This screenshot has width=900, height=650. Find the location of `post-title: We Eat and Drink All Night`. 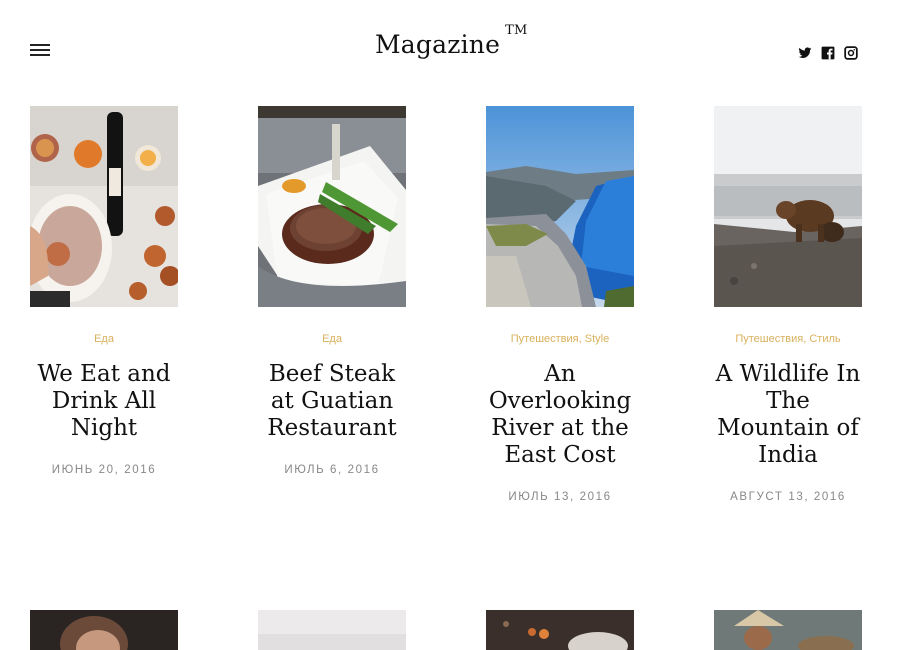

post-title: We Eat and Drink All Night is located at coordinates (104, 401).